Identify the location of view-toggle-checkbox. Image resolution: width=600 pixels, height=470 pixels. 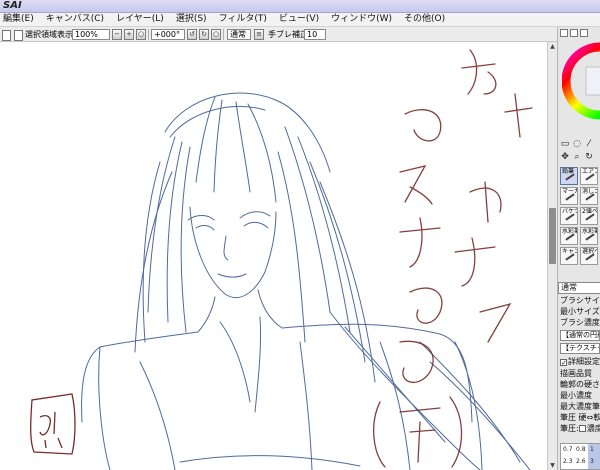
(6, 35).